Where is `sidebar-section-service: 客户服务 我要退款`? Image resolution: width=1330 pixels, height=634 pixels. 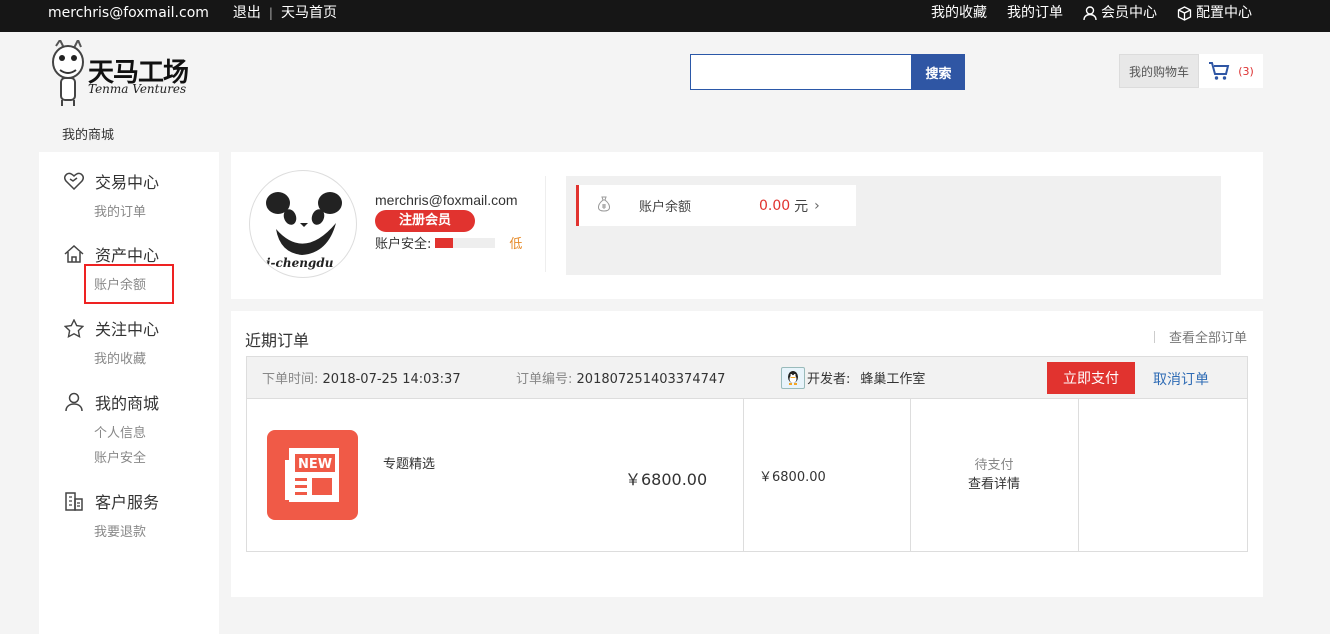 sidebar-section-service: 客户服务 我要退款 is located at coordinates (138, 517).